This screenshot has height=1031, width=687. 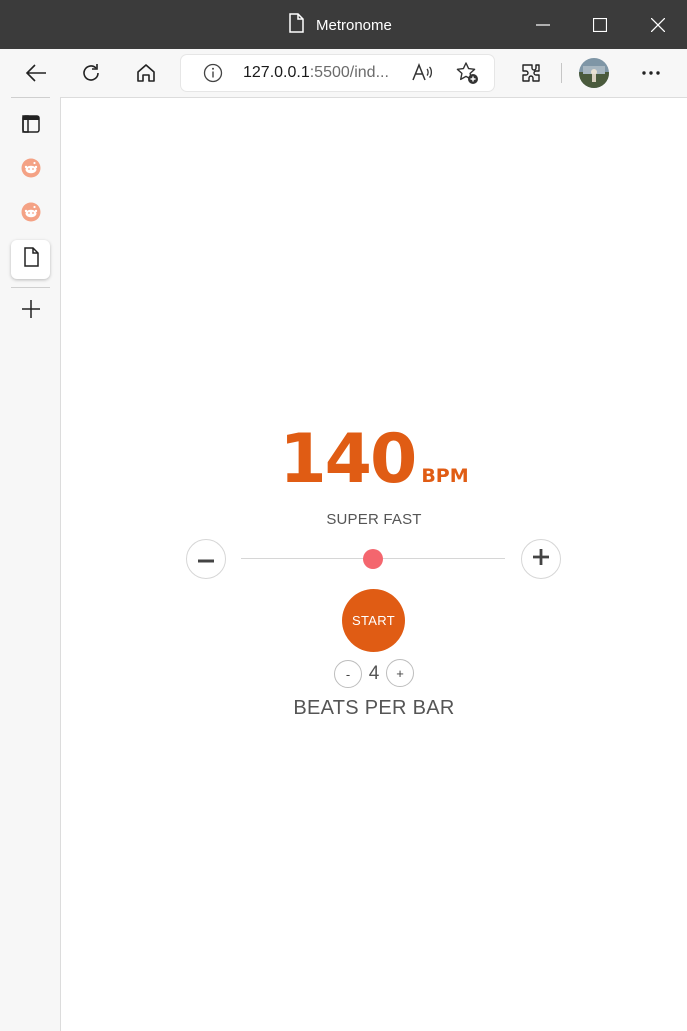 I want to click on url-host: 127.0.0.1, so click(x=276, y=72).